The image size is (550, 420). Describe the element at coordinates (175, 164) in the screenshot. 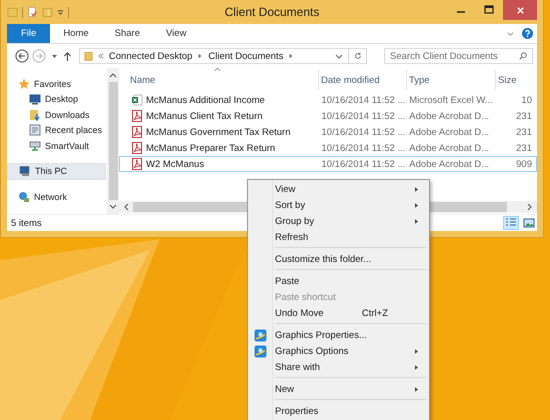

I see `file-name: W2 McManus` at that location.